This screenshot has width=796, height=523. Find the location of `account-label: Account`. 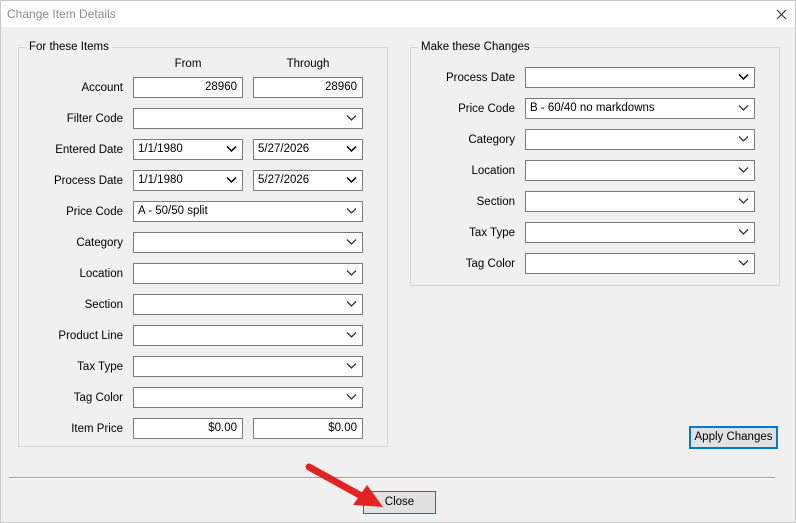

account-label: Account is located at coordinates (102, 88).